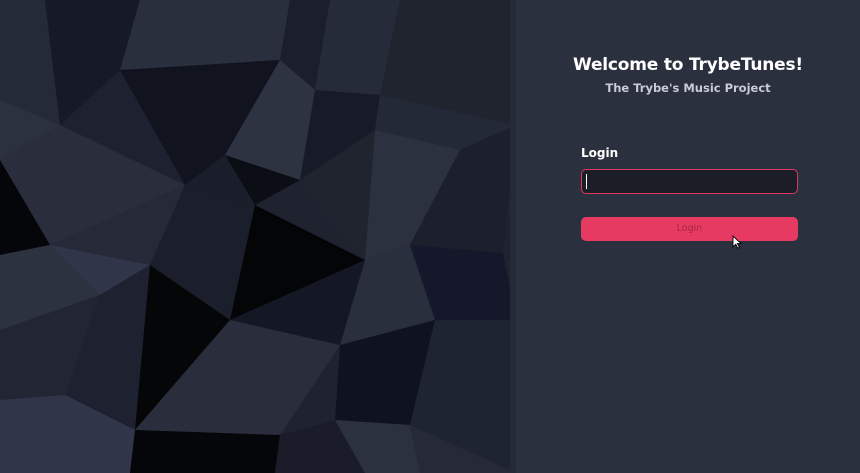 The width and height of the screenshot is (860, 473). I want to click on text-caret, so click(586, 181).